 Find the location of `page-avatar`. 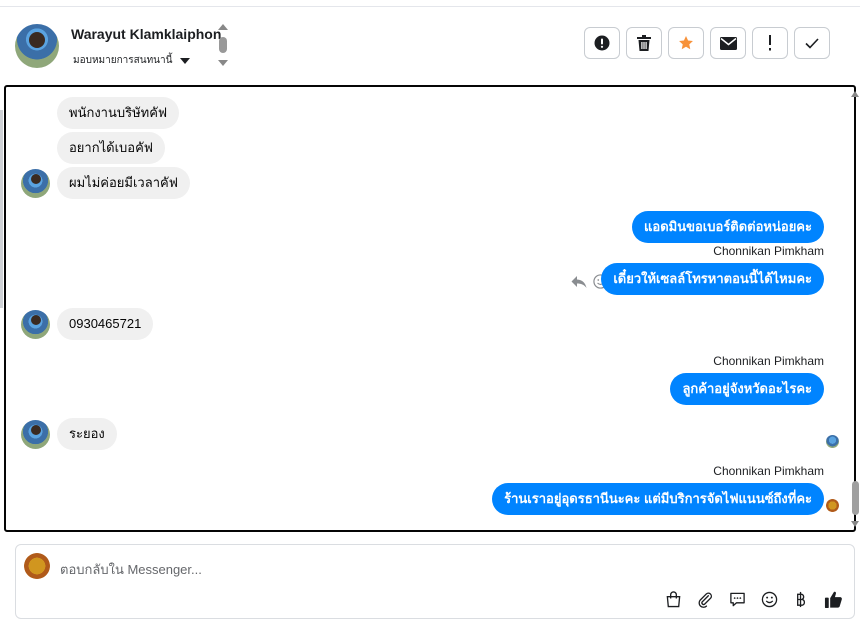

page-avatar is located at coordinates (37, 566).